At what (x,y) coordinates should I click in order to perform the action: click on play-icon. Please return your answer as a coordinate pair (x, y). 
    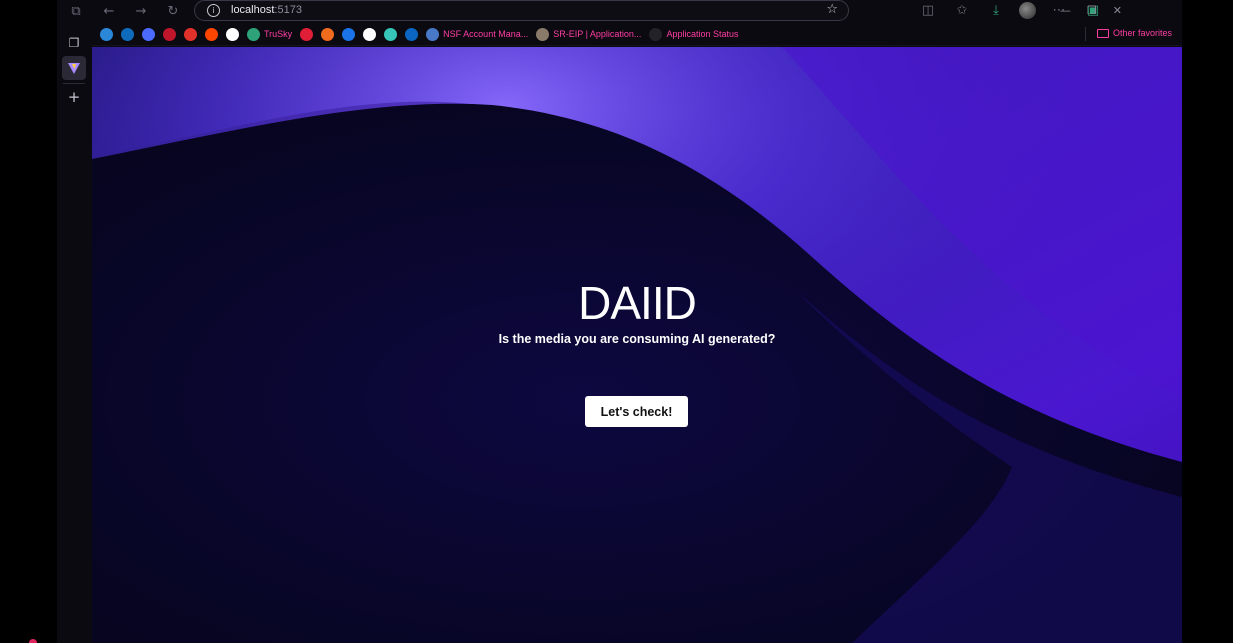
    Looking at the image, I should click on (148, 34).